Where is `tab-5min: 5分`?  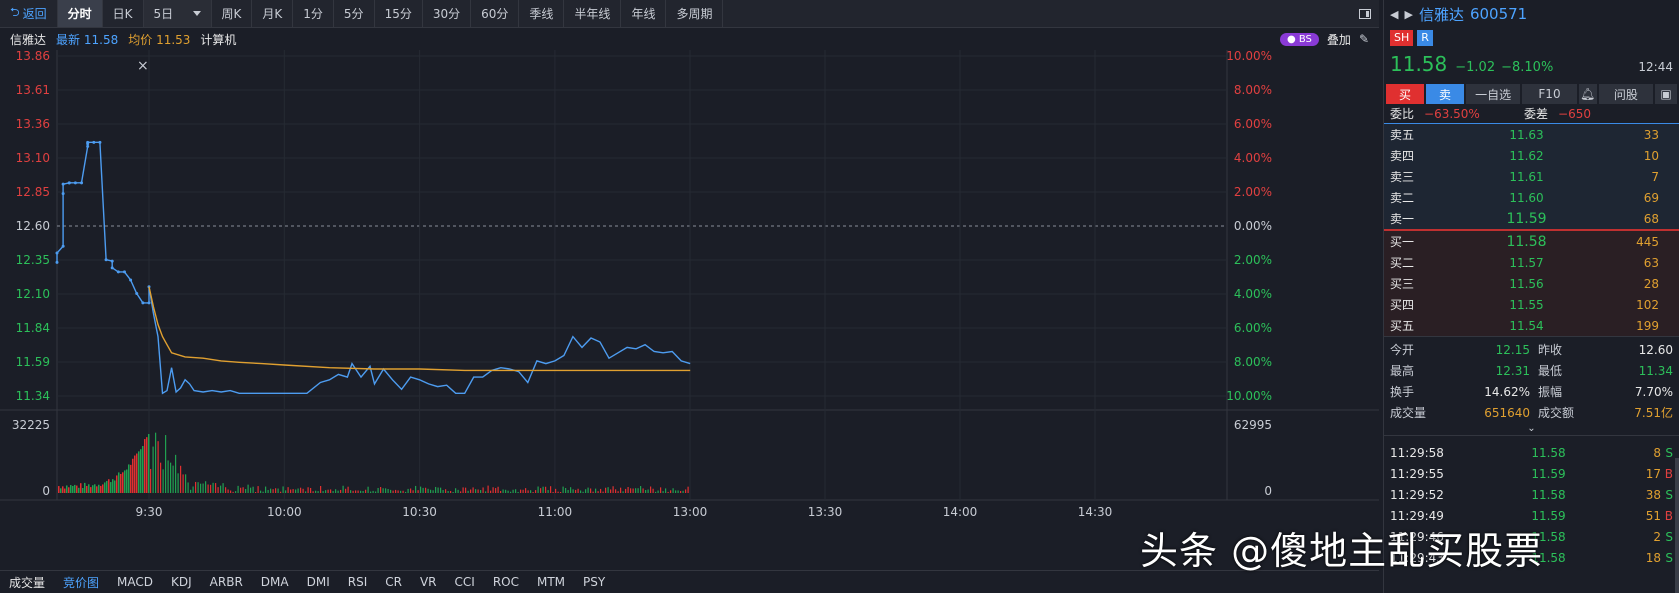 tab-5min: 5分 is located at coordinates (354, 13).